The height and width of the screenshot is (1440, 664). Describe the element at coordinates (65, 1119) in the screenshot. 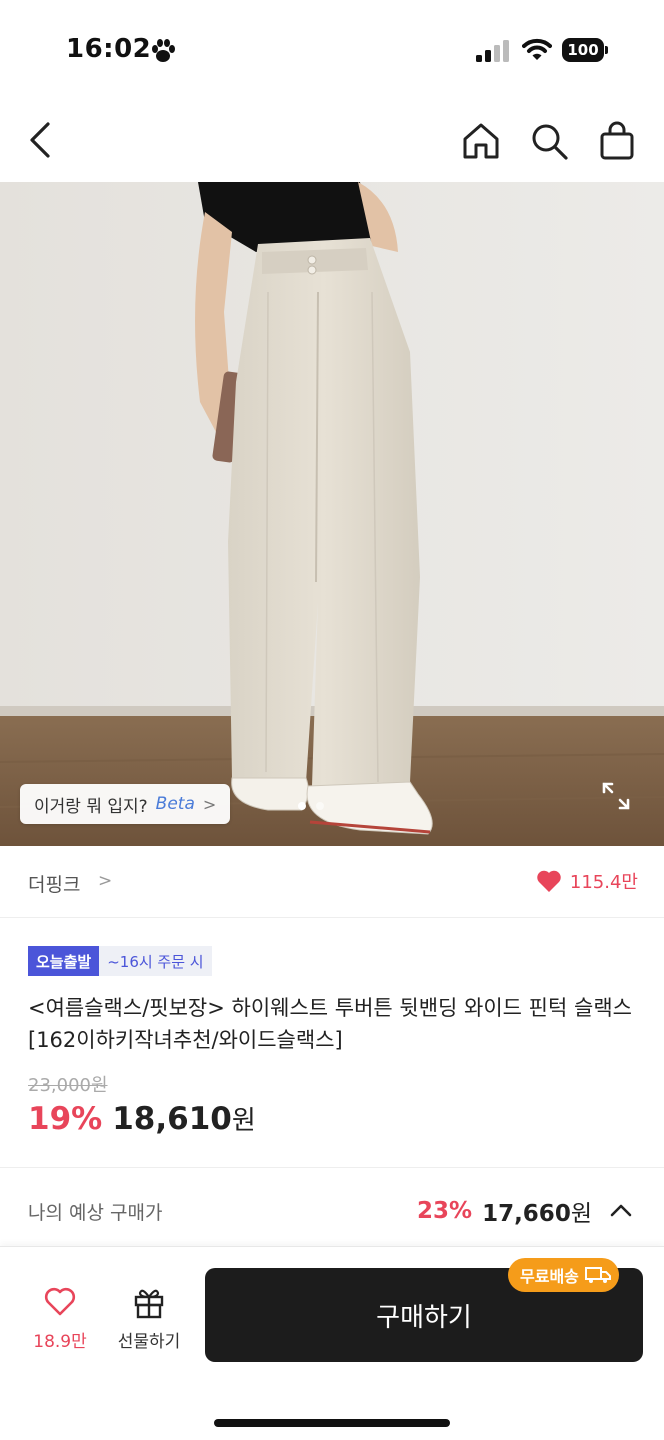

I see `discount-rate: 19%` at that location.